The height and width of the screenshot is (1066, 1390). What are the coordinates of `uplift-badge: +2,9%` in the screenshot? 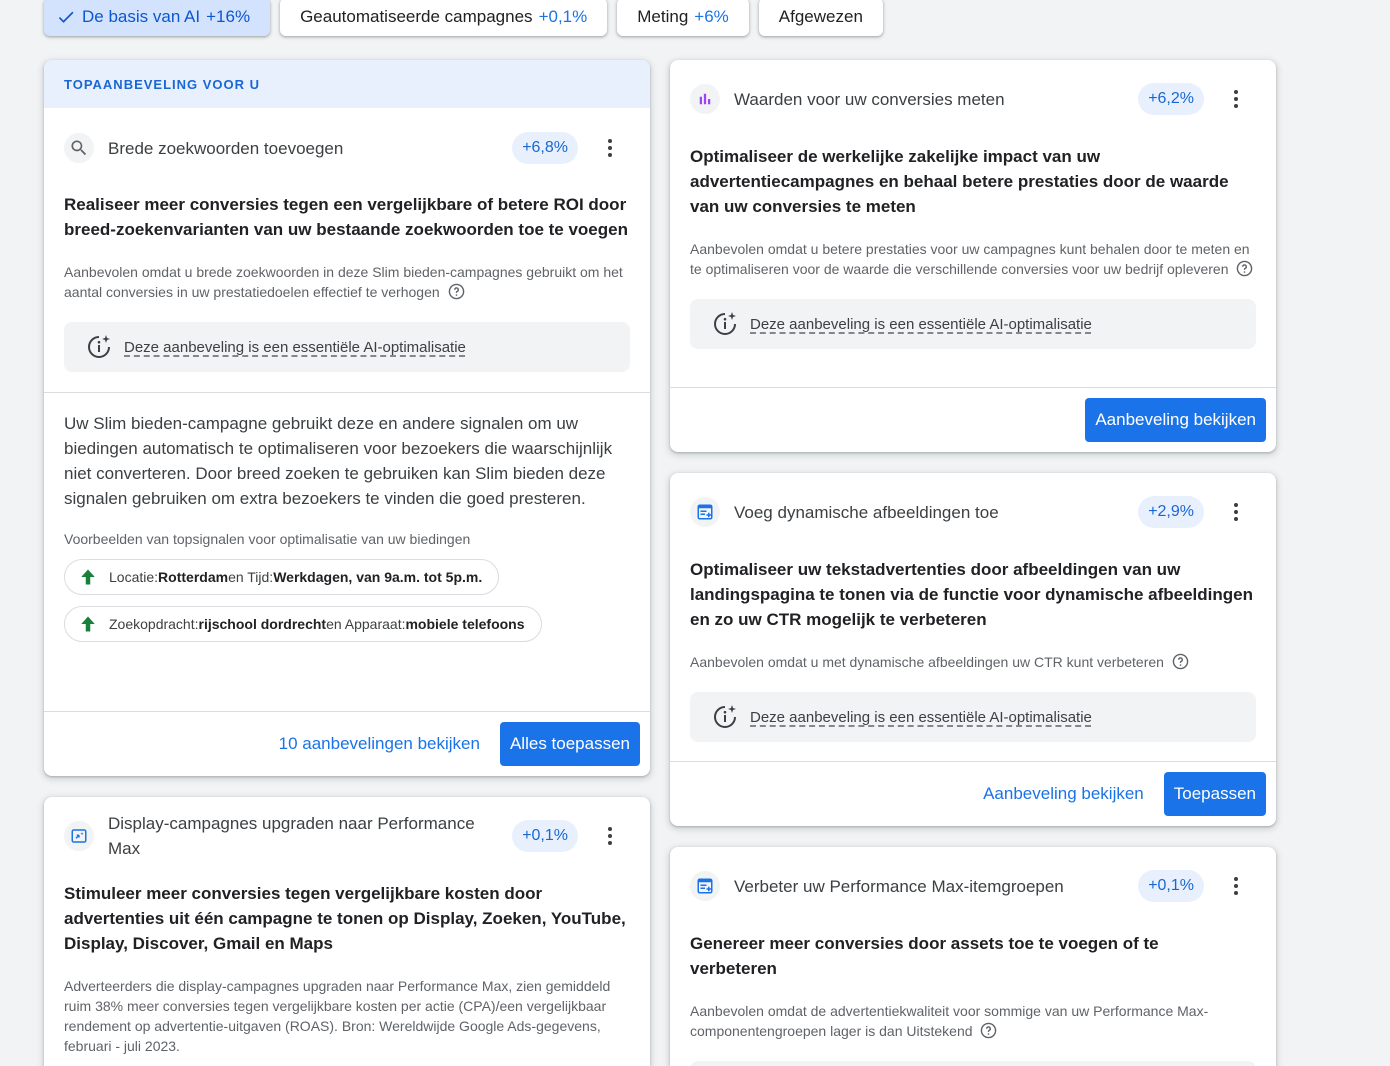 It's located at (1171, 512).